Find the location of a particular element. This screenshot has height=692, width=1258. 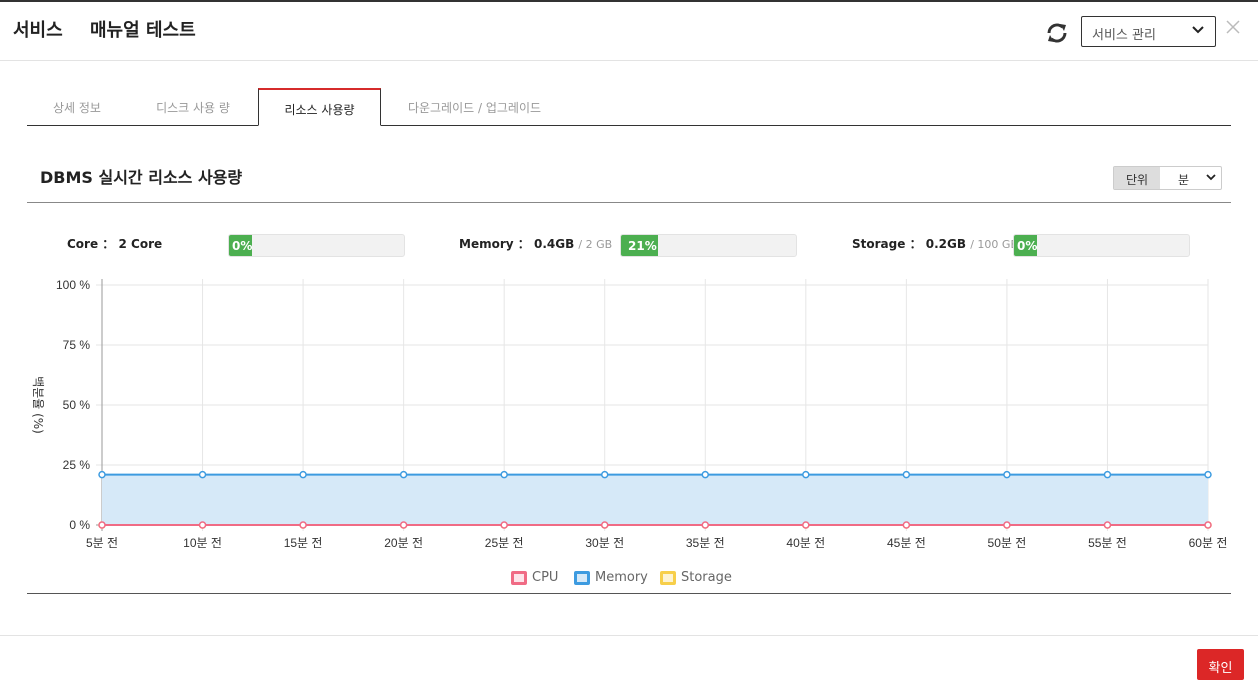

x-tick-label: 45분 전 is located at coordinates (906, 543).